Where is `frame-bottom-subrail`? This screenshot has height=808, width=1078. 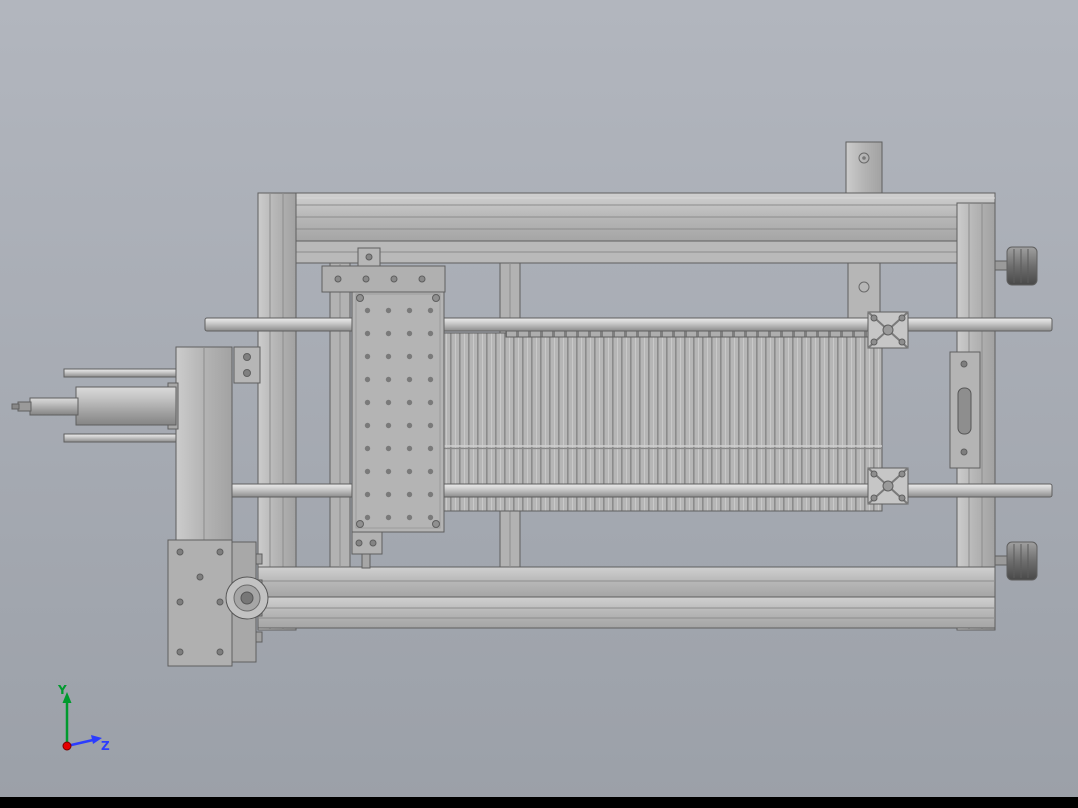 frame-bottom-subrail is located at coordinates (626, 612).